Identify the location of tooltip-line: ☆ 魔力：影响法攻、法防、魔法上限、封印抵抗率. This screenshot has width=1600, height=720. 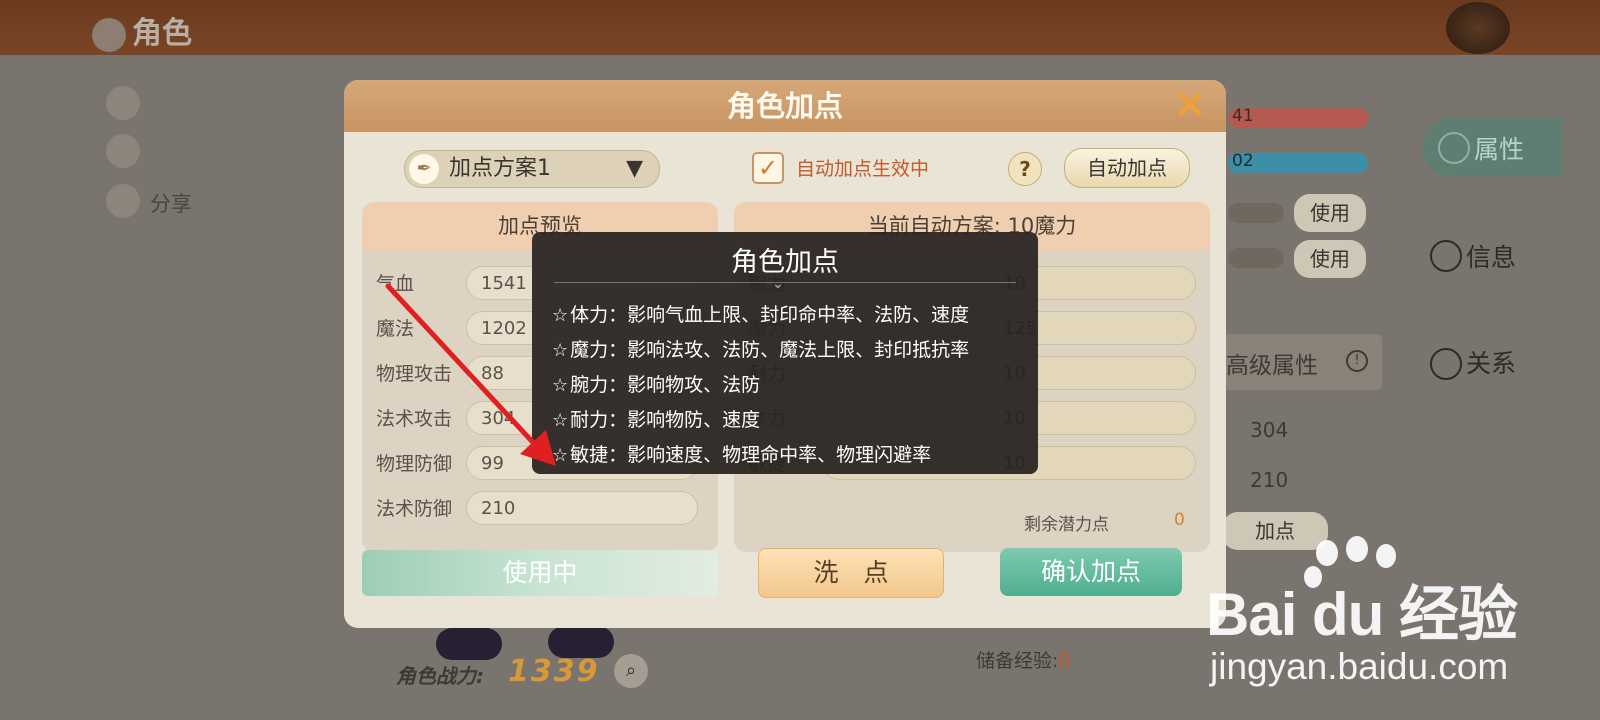
(760, 348).